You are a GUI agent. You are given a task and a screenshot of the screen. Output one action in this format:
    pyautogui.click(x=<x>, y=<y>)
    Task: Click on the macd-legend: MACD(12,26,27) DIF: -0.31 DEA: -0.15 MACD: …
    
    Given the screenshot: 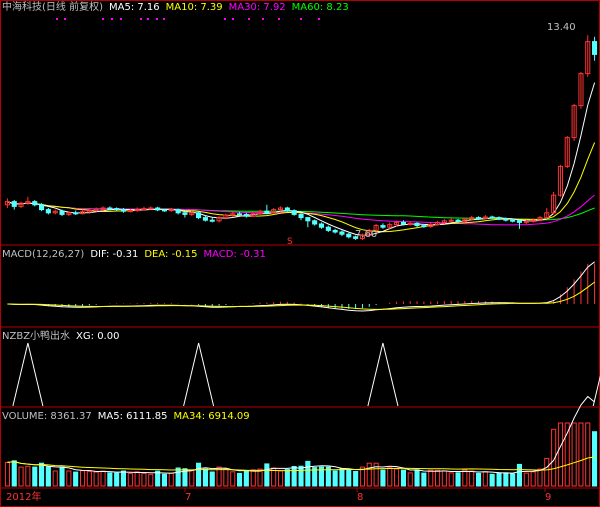 What is the action you would take?
    pyautogui.click(x=137, y=255)
    